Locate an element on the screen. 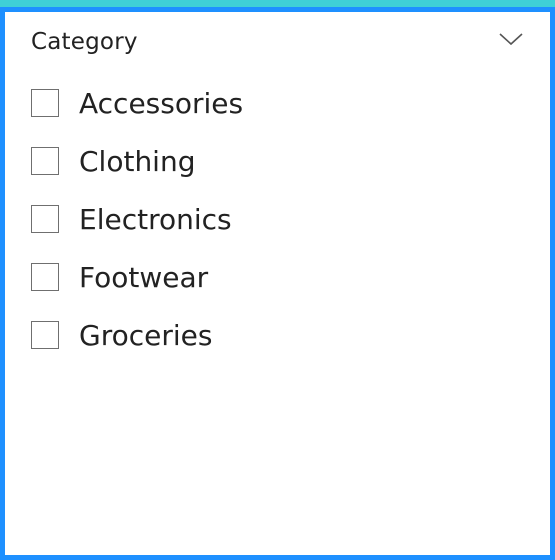  slicer-item-clothing: Clothing is located at coordinates (137, 161).